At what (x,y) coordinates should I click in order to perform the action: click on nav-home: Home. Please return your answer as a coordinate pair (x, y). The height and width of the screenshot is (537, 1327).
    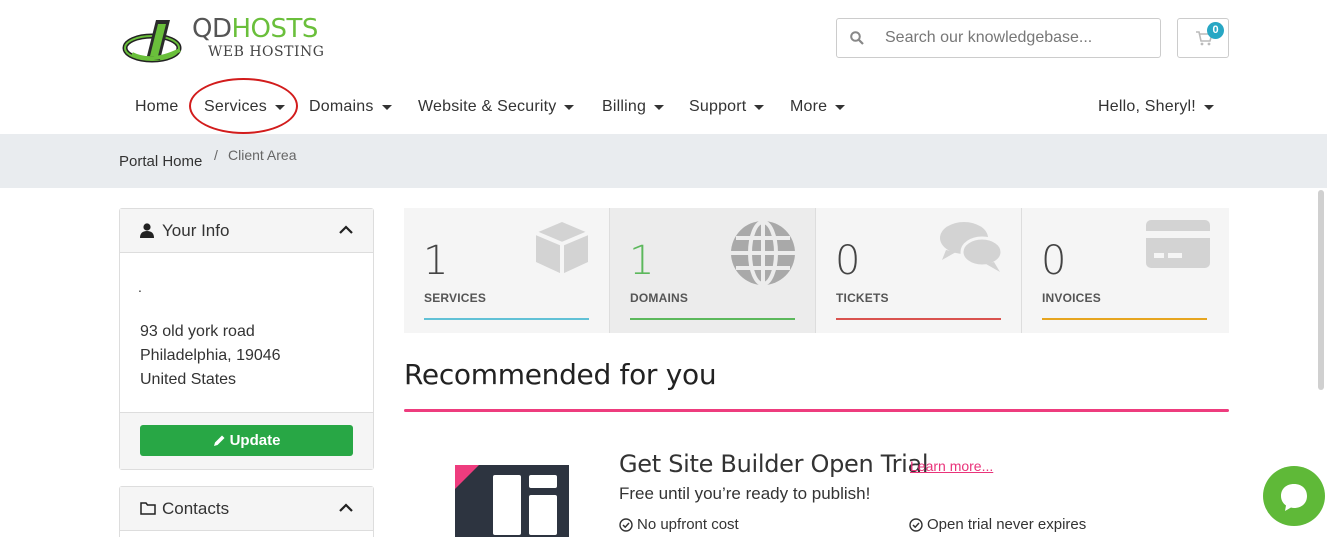
    Looking at the image, I should click on (156, 107).